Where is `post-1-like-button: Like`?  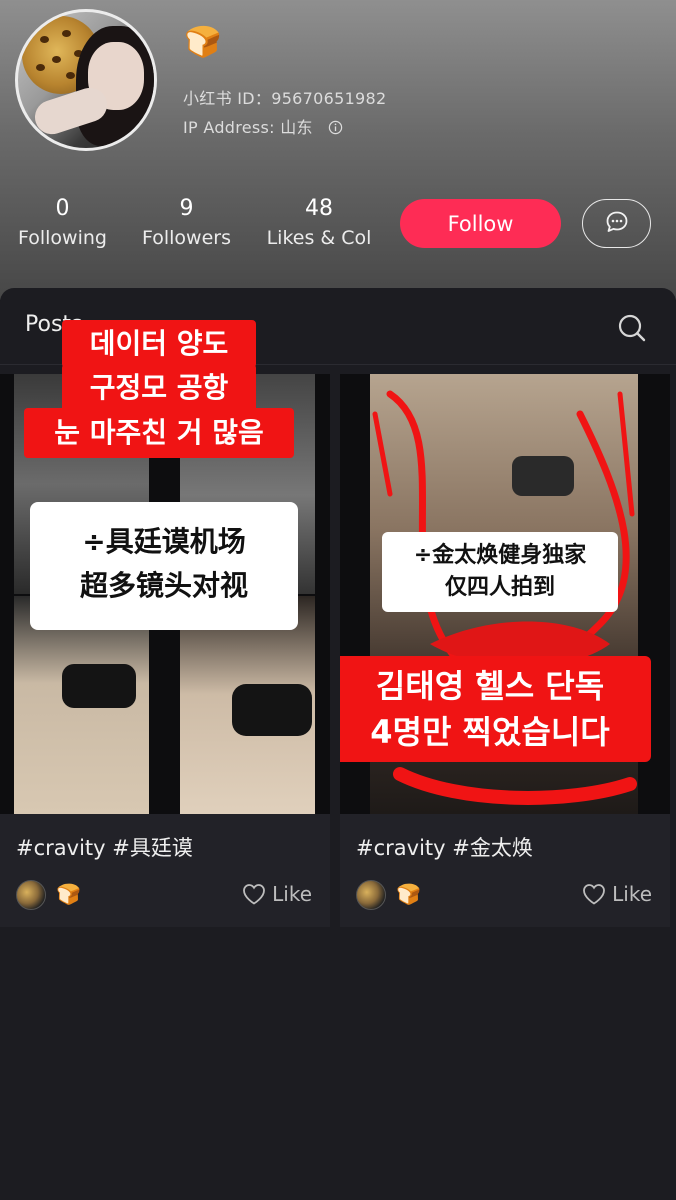 post-1-like-button: Like is located at coordinates (277, 894).